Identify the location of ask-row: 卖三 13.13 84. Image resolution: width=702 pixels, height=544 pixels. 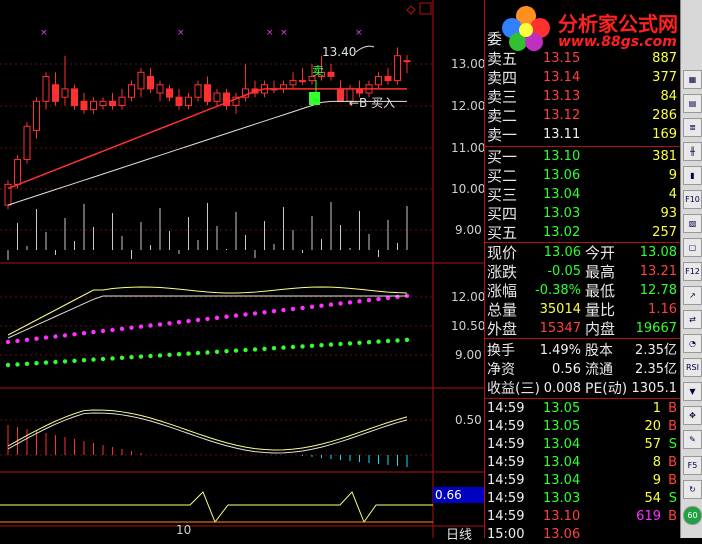
(583, 97).